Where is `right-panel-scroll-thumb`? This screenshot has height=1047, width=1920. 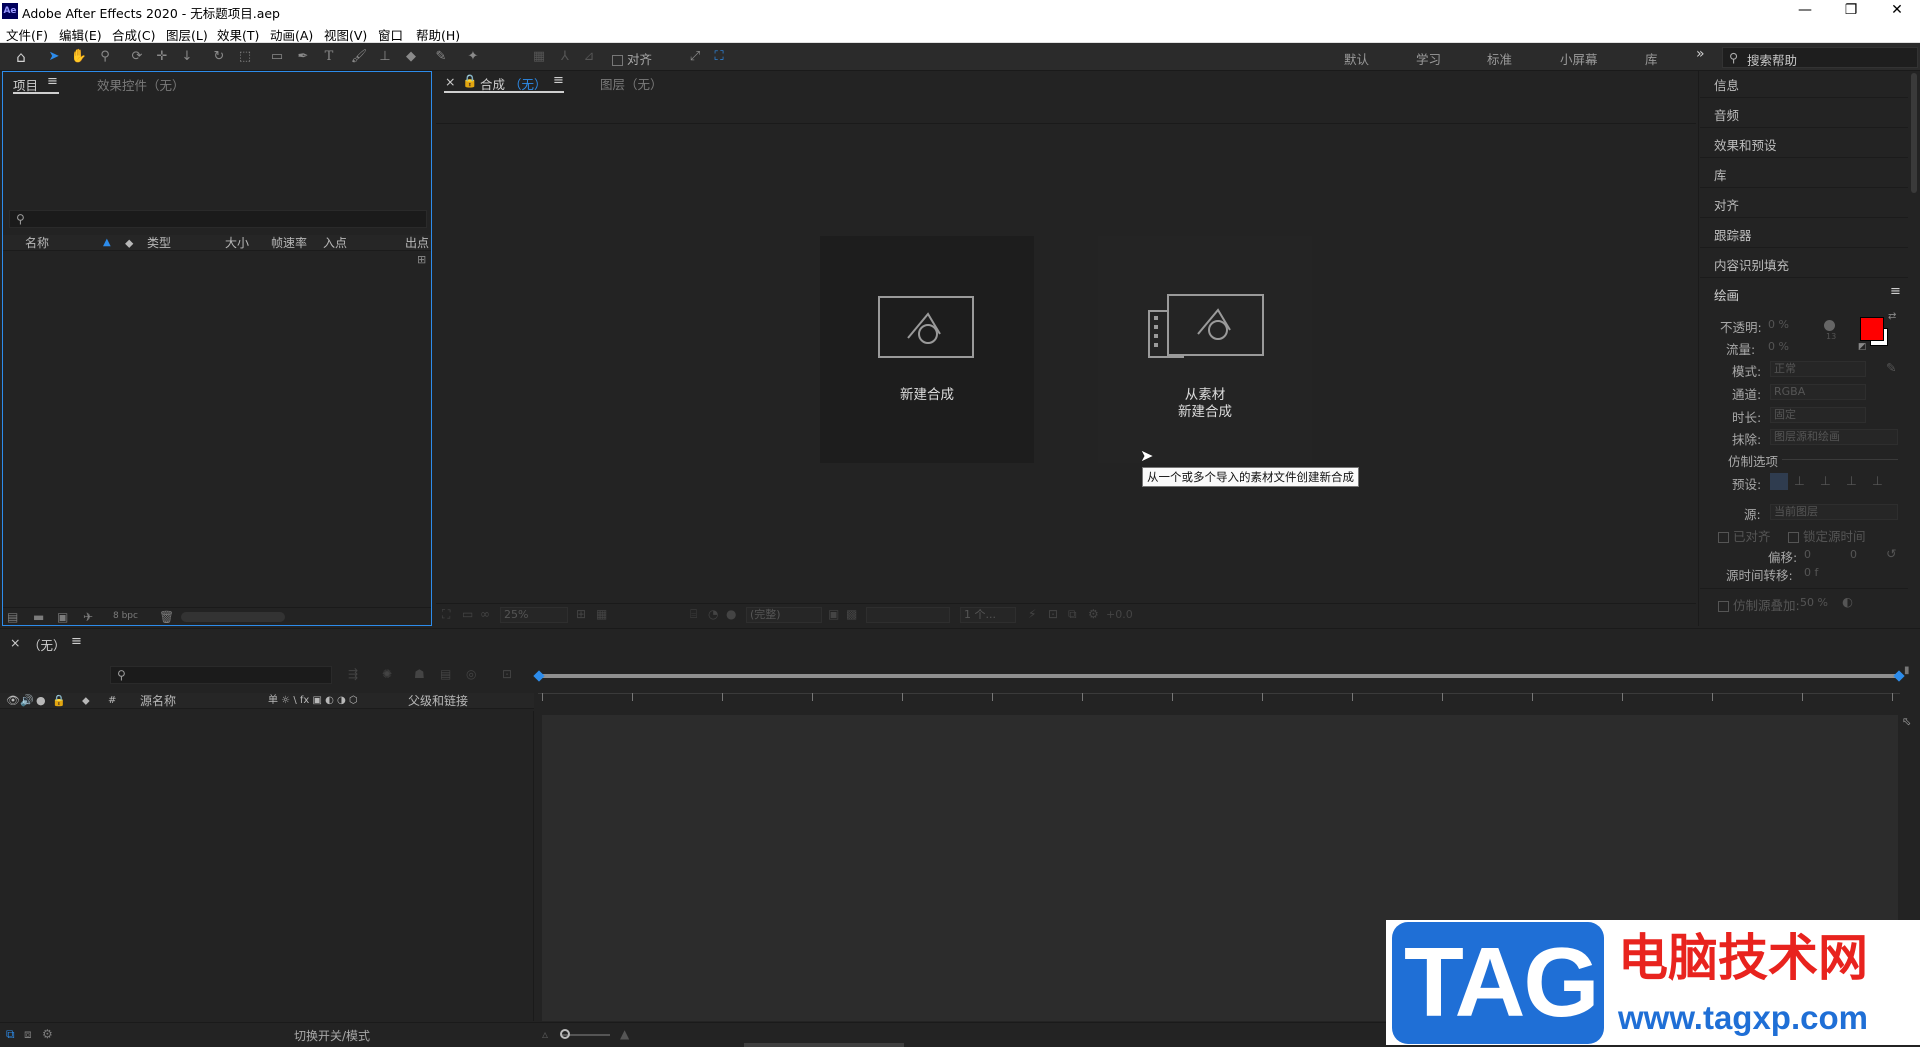 right-panel-scroll-thumb is located at coordinates (1914, 133).